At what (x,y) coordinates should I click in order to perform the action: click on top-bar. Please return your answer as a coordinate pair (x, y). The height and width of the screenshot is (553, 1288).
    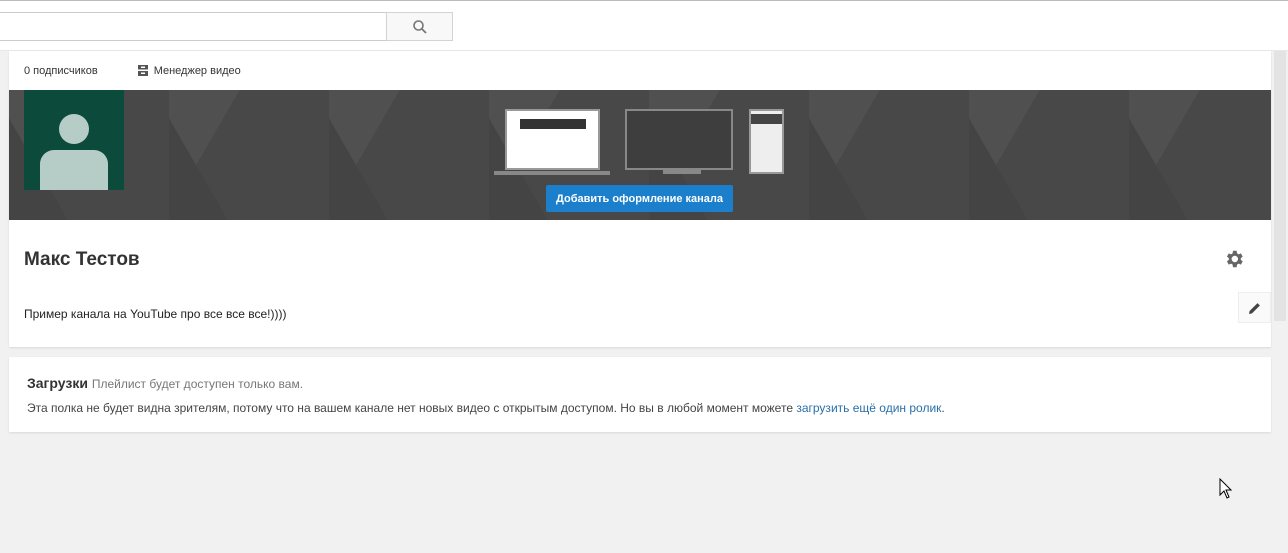
    Looking at the image, I should click on (644, 25).